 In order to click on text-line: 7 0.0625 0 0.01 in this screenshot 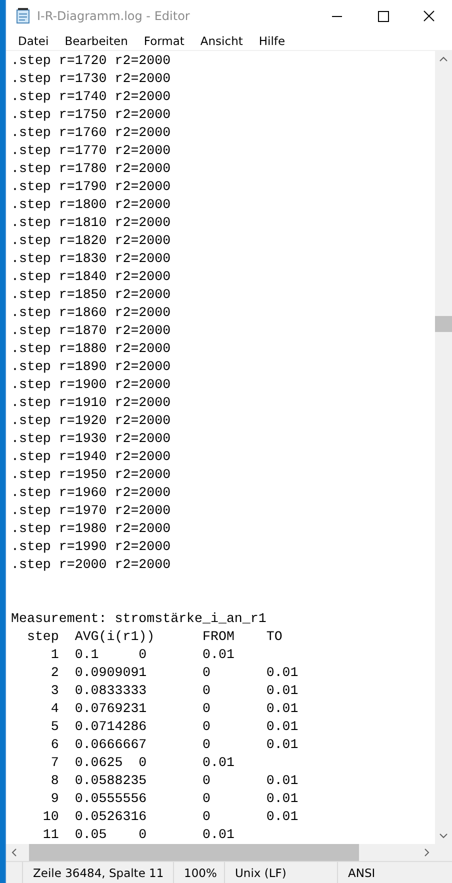, I will do `click(143, 763)`.